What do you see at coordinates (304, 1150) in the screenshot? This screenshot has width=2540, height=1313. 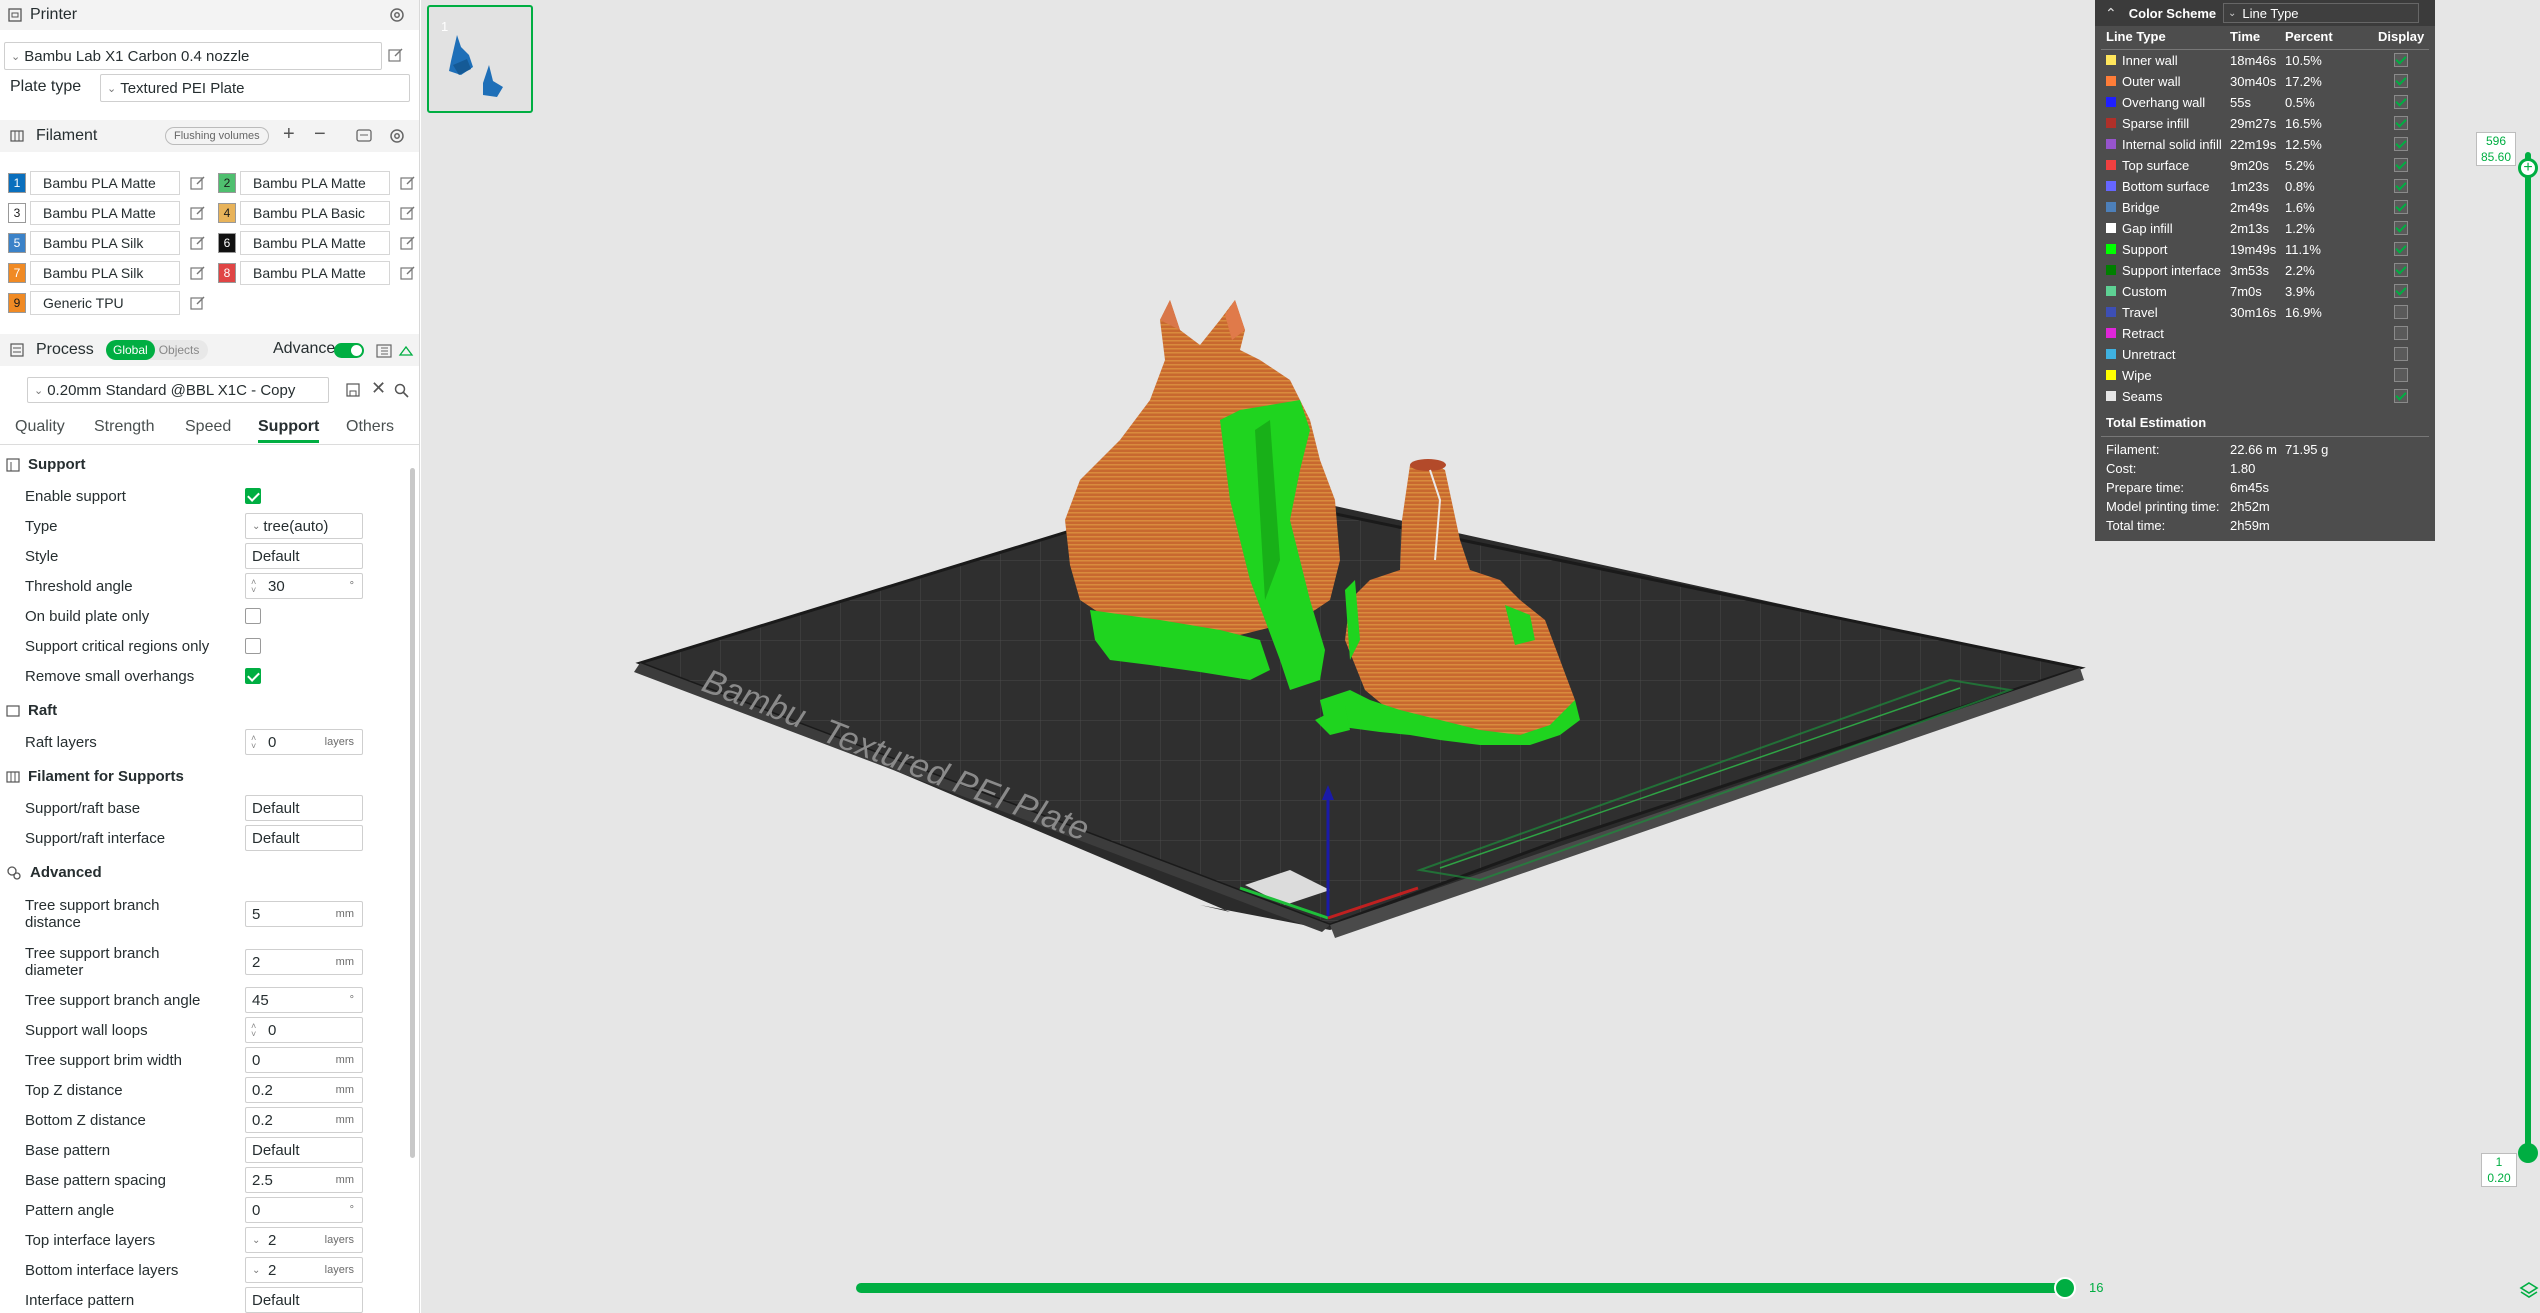 I see `base-pattern-select: Default` at bounding box center [304, 1150].